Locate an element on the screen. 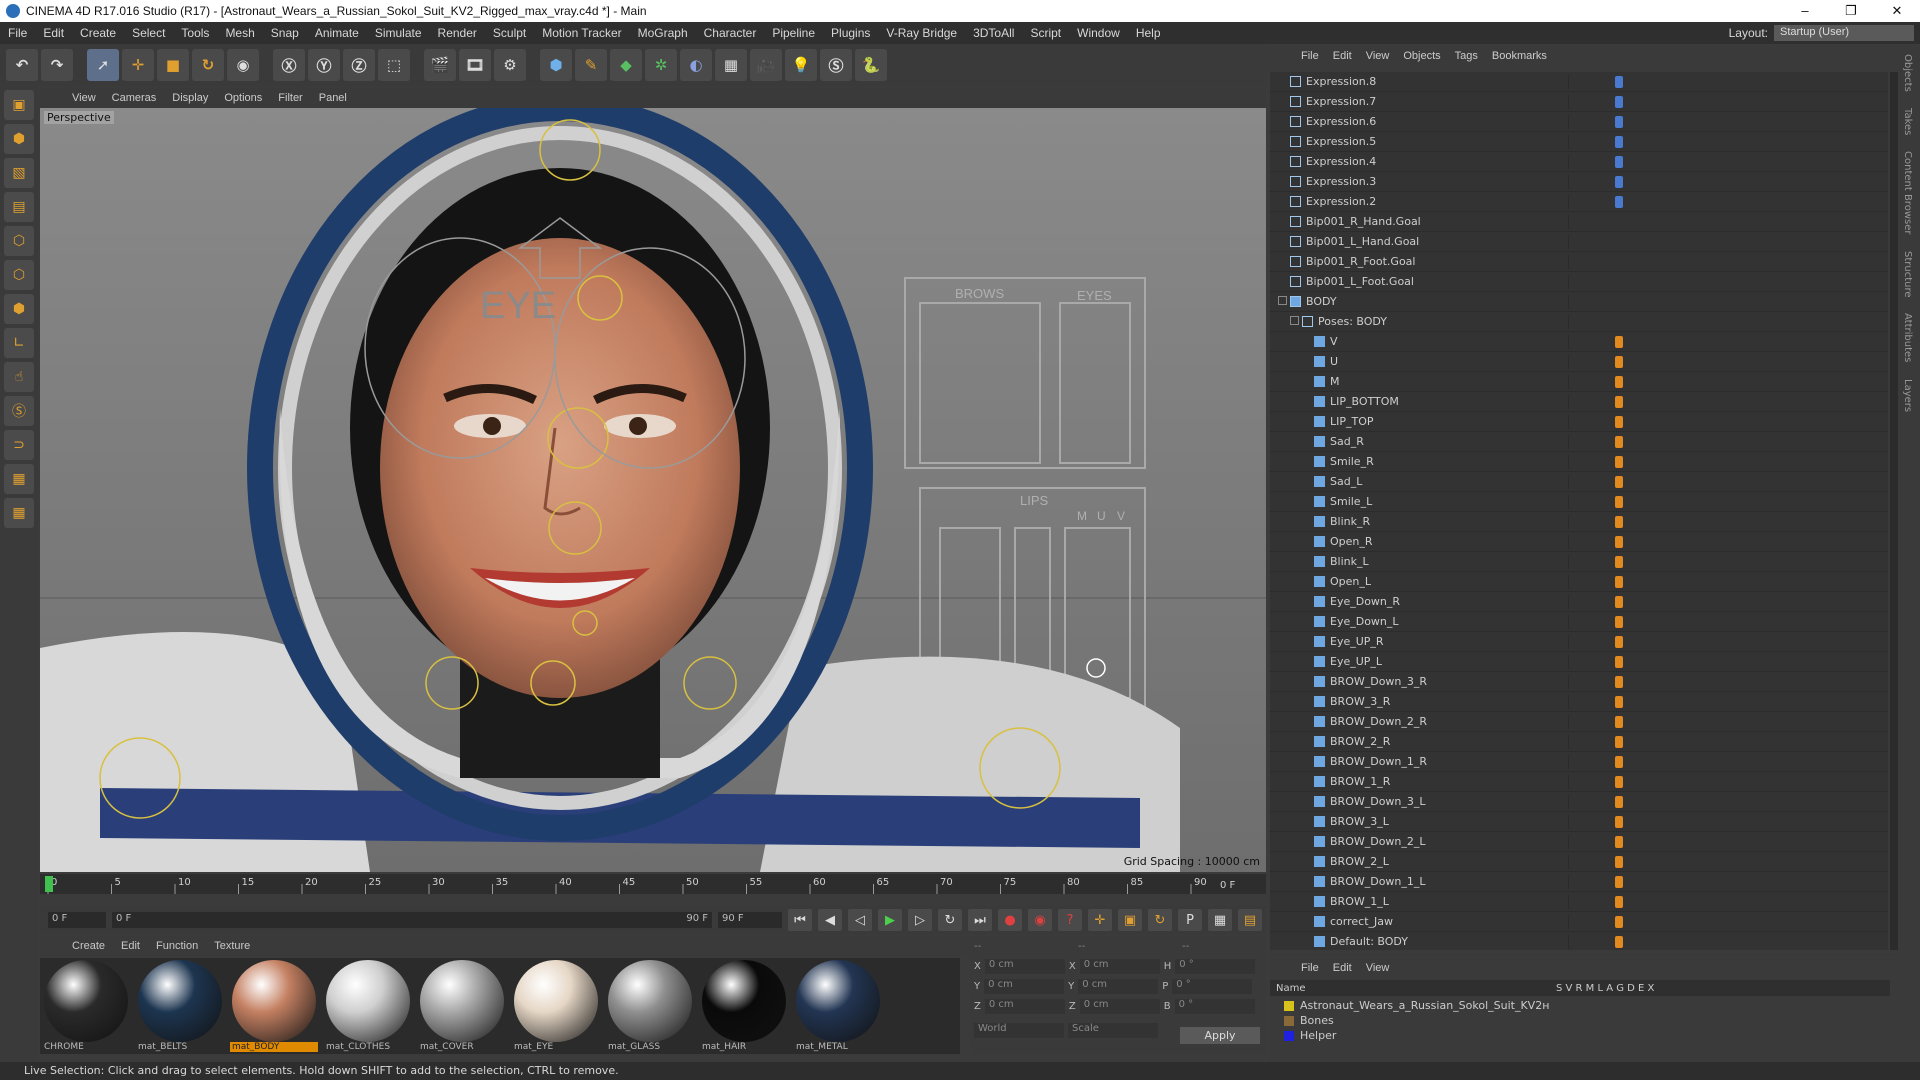 Image resolution: width=1920 pixels, height=1080 pixels. render-picture-viewer-icon: 🎞 is located at coordinates (475, 65).